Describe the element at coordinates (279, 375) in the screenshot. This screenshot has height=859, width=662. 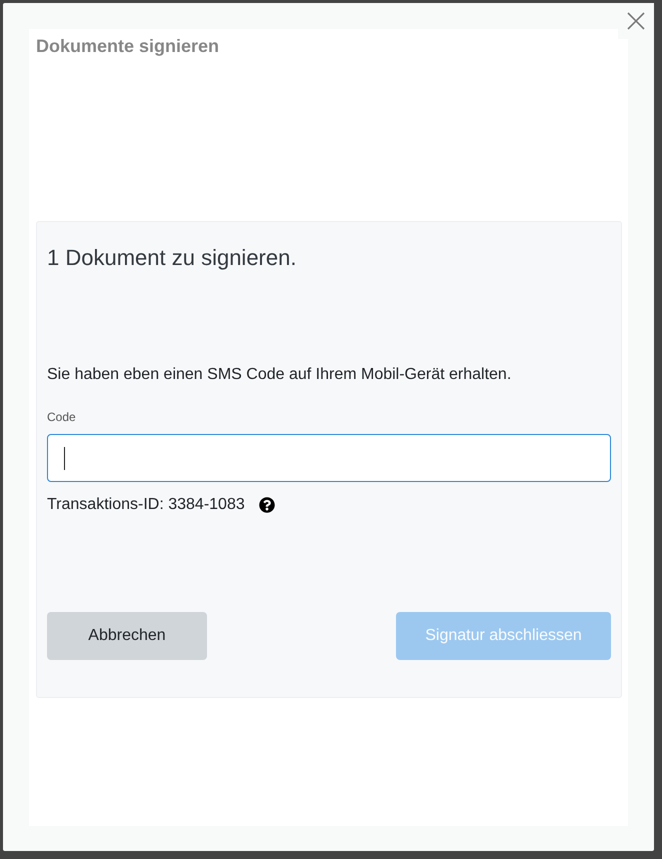
I see `sms-message: Sie haben eben einen SMS Code auf Ihrem Mobil-Gerät erhalten.` at that location.